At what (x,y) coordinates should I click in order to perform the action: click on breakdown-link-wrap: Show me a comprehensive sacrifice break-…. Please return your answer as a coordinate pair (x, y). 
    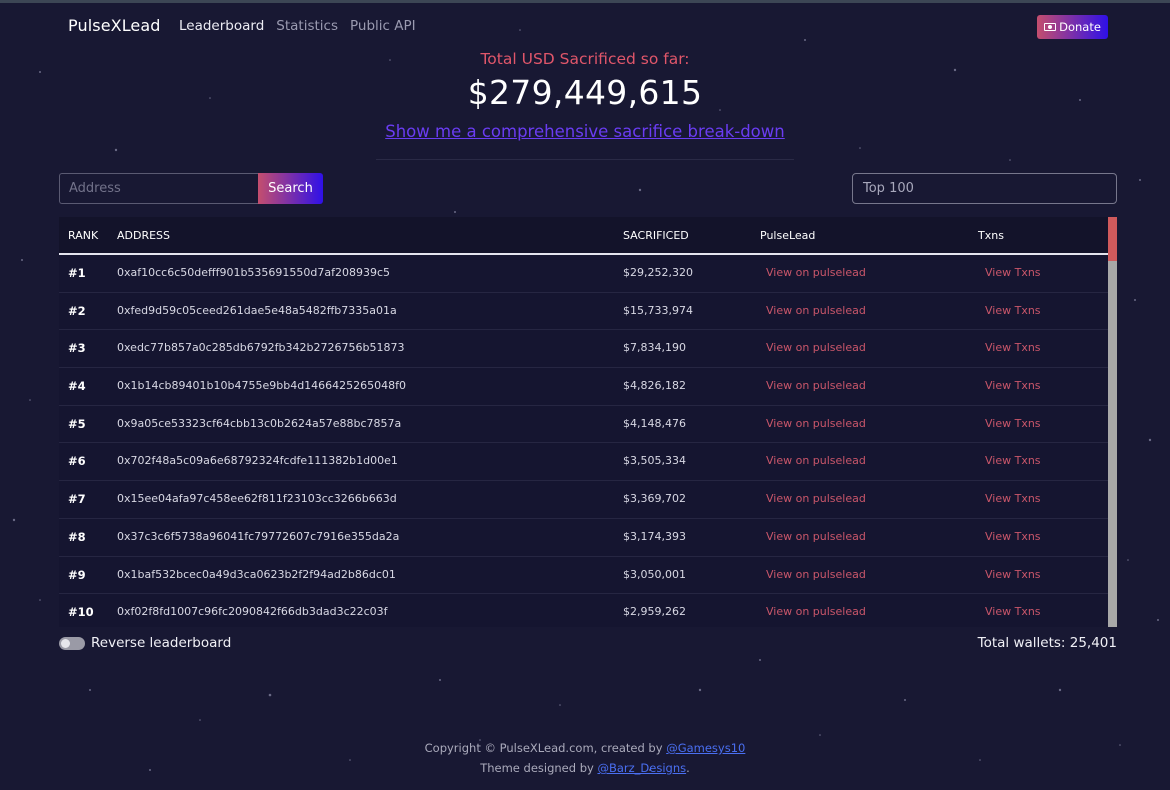
    Looking at the image, I should click on (585, 131).